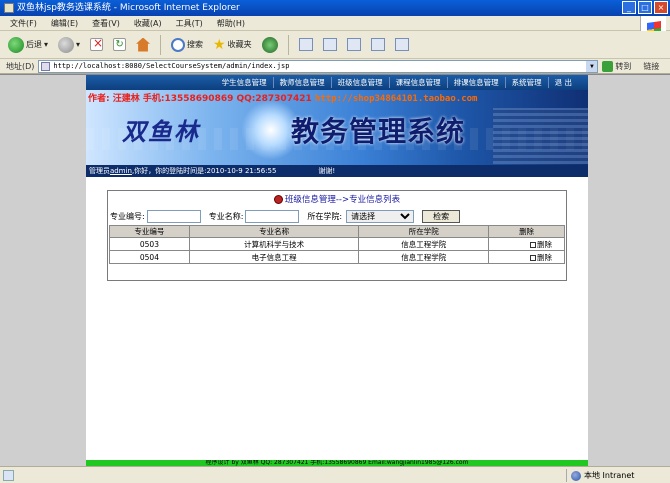 The width and height of the screenshot is (670, 483). What do you see at coordinates (359, 82) in the screenshot?
I see `nav-item-classes: 班级信息管理` at bounding box center [359, 82].